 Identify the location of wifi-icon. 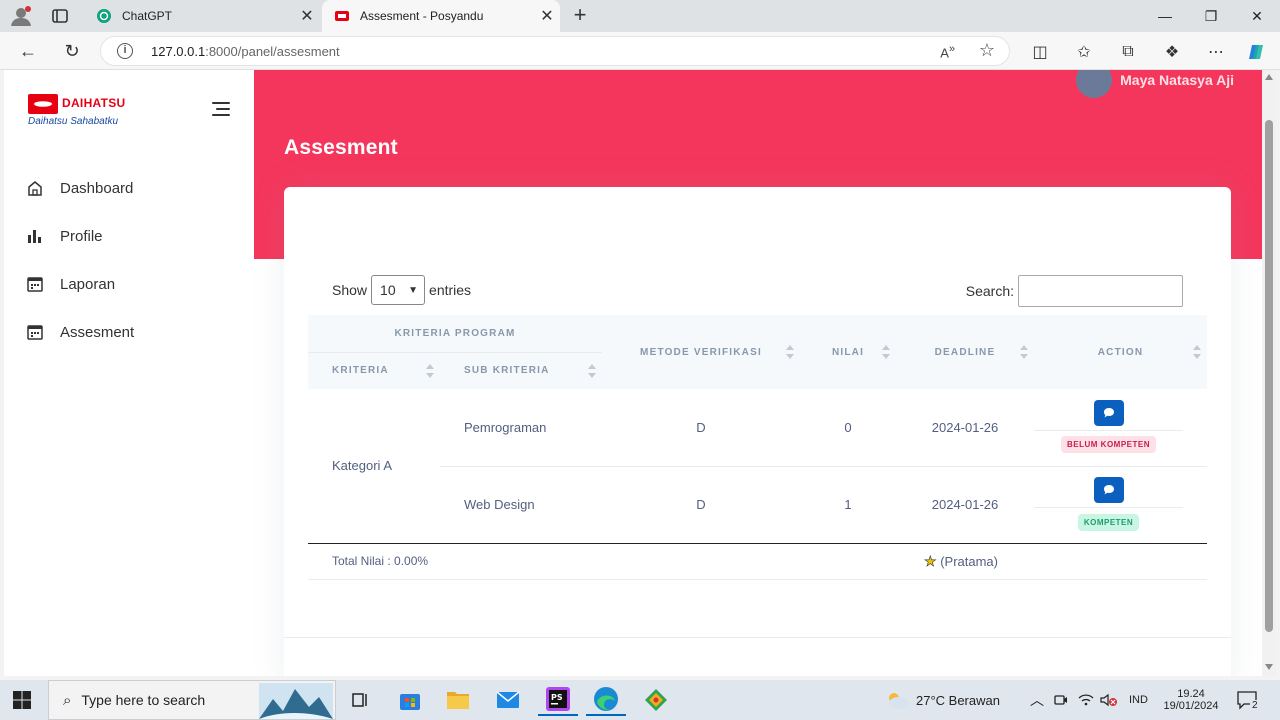
(1086, 700).